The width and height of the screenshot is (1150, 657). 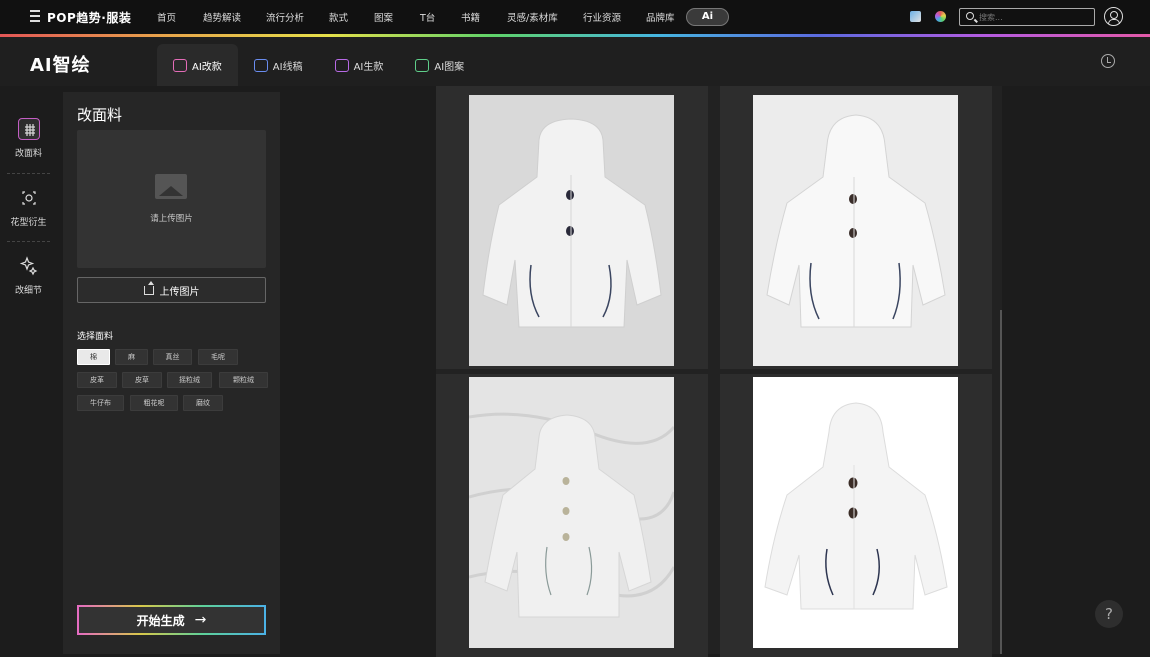 I want to click on upload-button-label: 上传图片, so click(x=179, y=292).